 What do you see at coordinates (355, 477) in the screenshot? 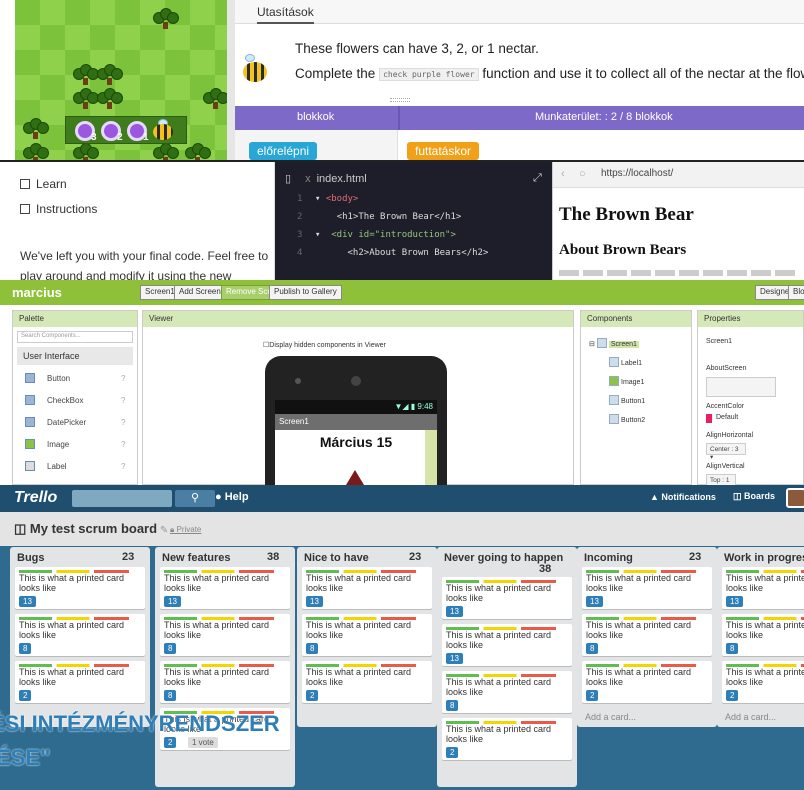
I see `image-component` at bounding box center [355, 477].